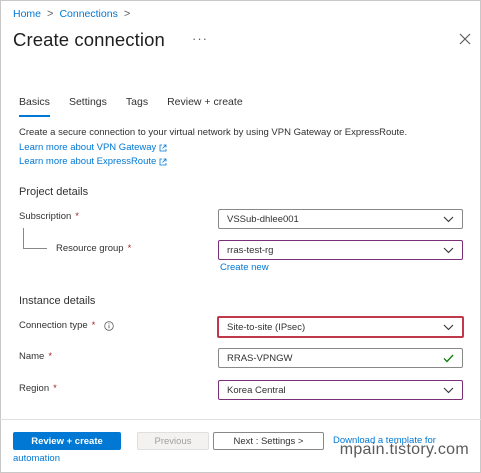  I want to click on tab-review-create: Review + create, so click(205, 104).